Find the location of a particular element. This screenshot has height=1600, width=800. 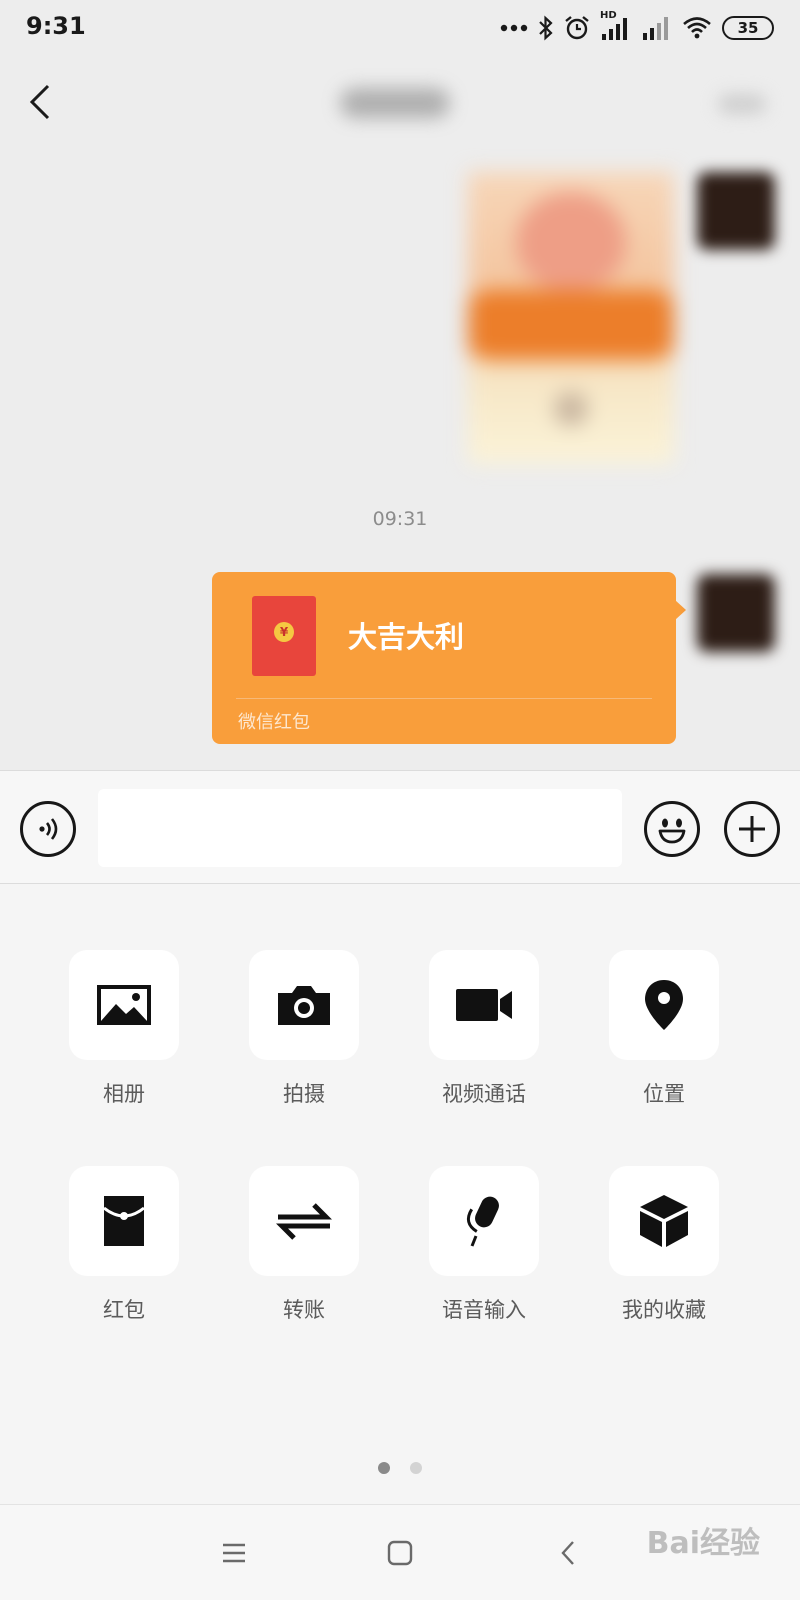

photo-album-icon is located at coordinates (124, 1005).